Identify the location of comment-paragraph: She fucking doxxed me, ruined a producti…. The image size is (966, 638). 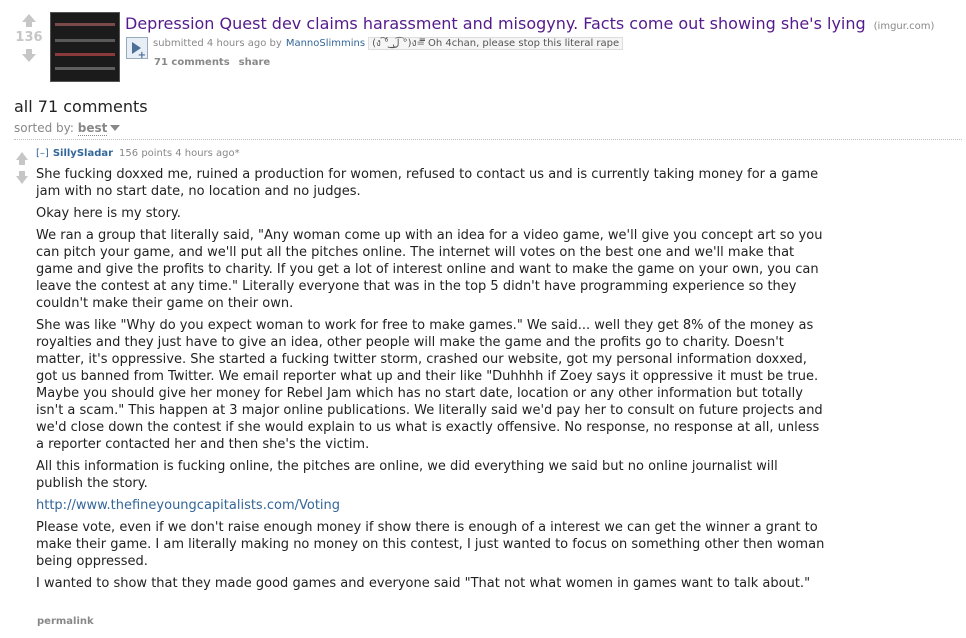
(427, 183).